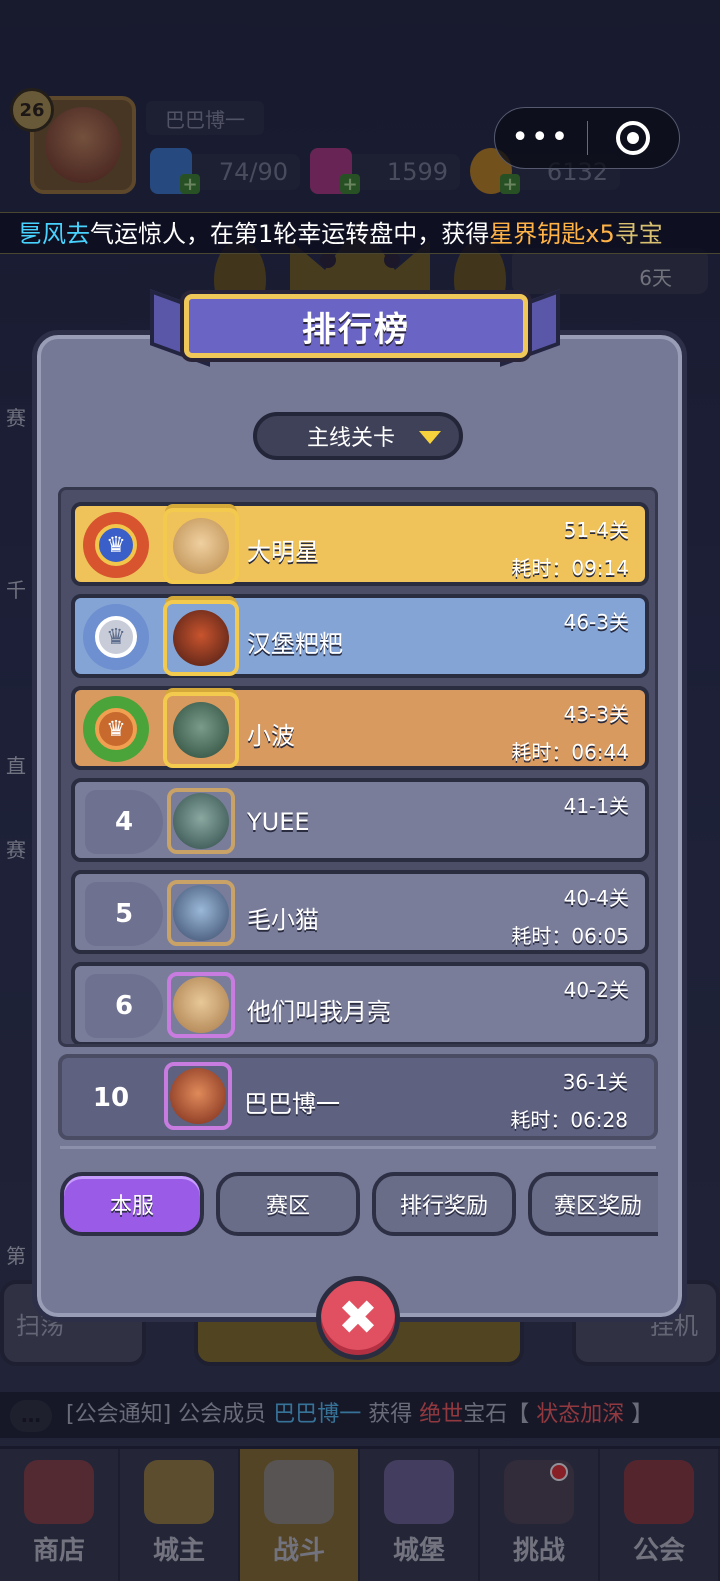 This screenshot has width=720, height=1581. I want to click on dropdown-value: 主线关卡, so click(351, 438).